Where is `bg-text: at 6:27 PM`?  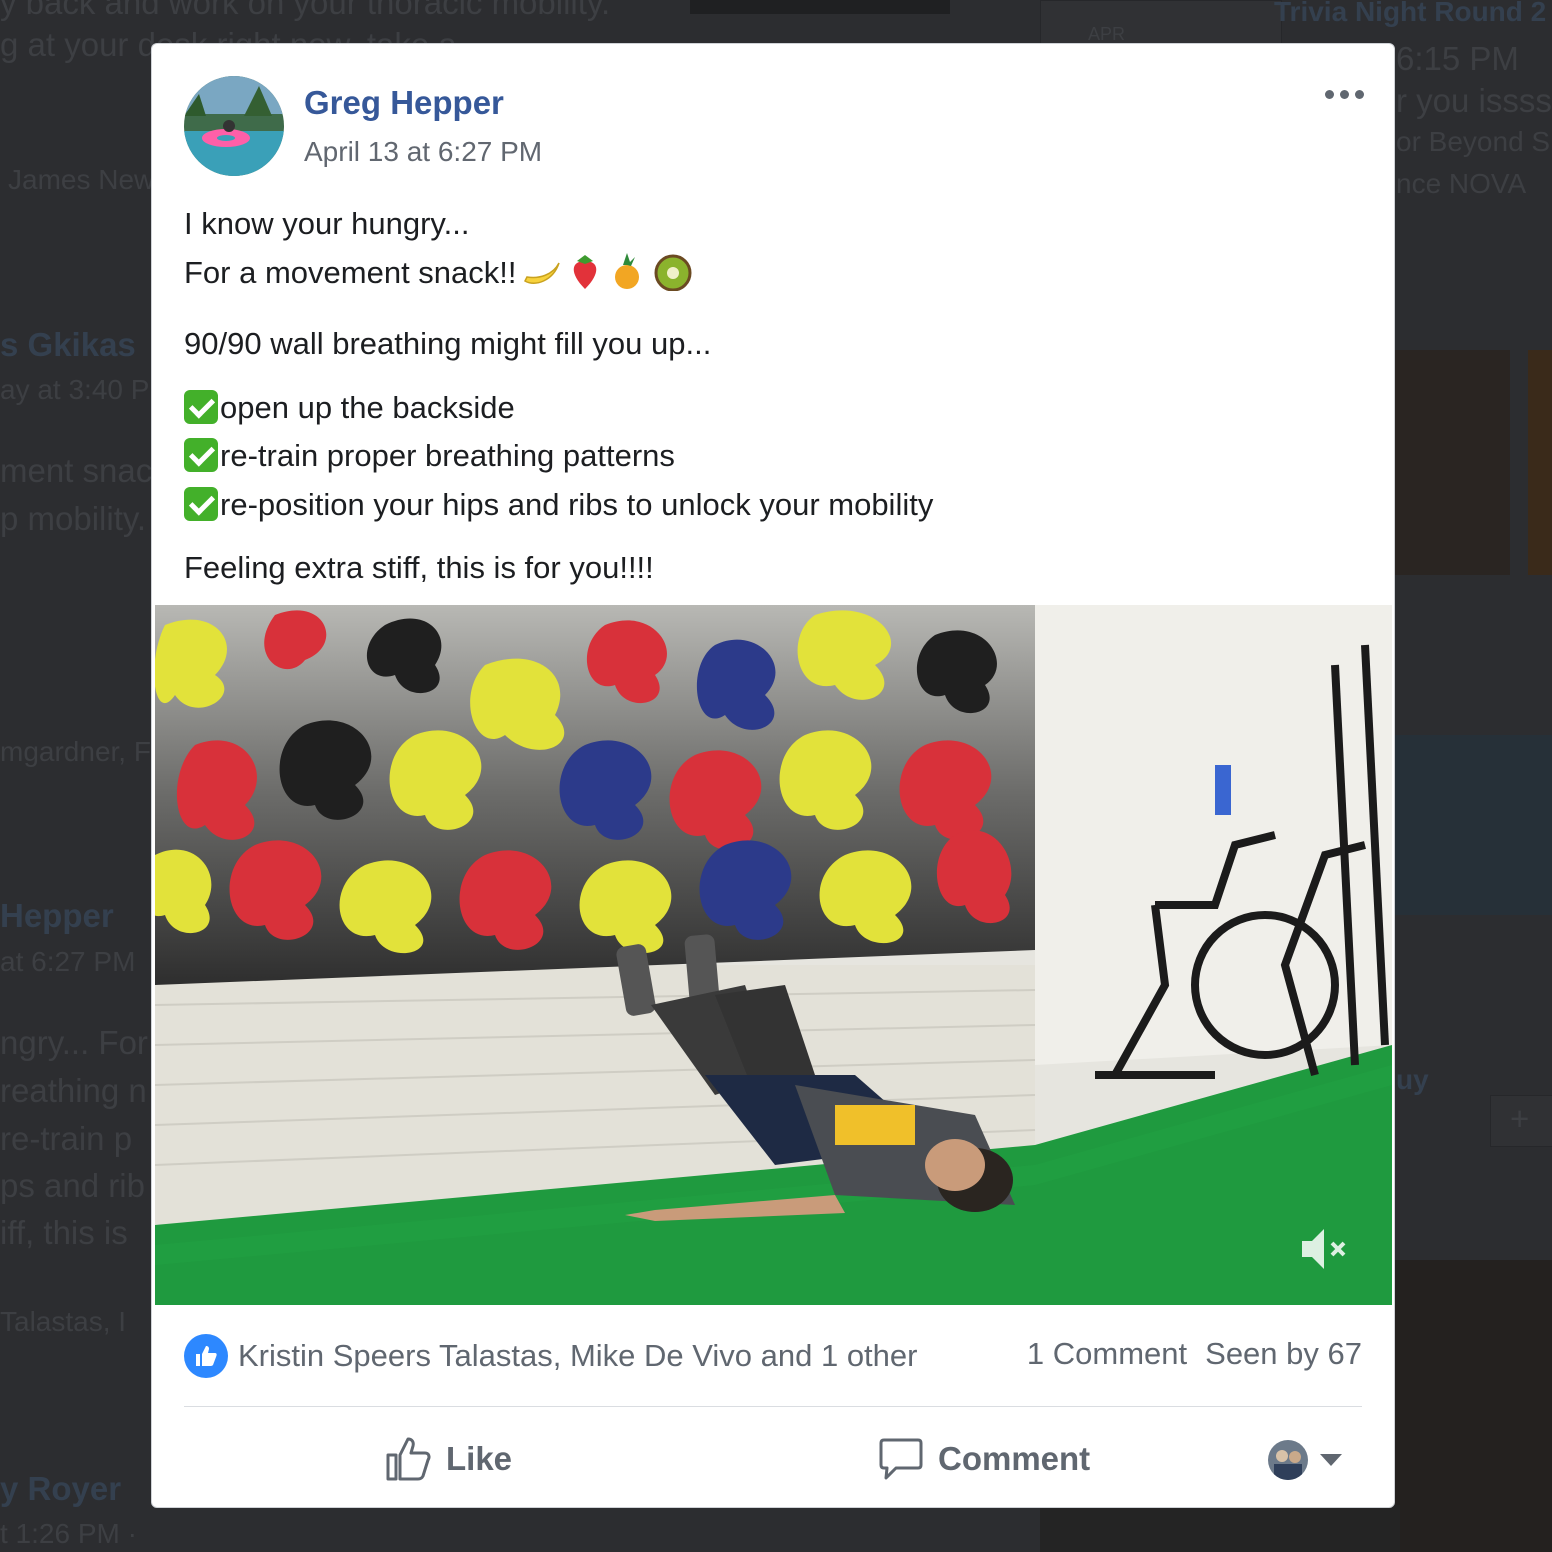
bg-text: at 6:27 PM is located at coordinates (68, 961).